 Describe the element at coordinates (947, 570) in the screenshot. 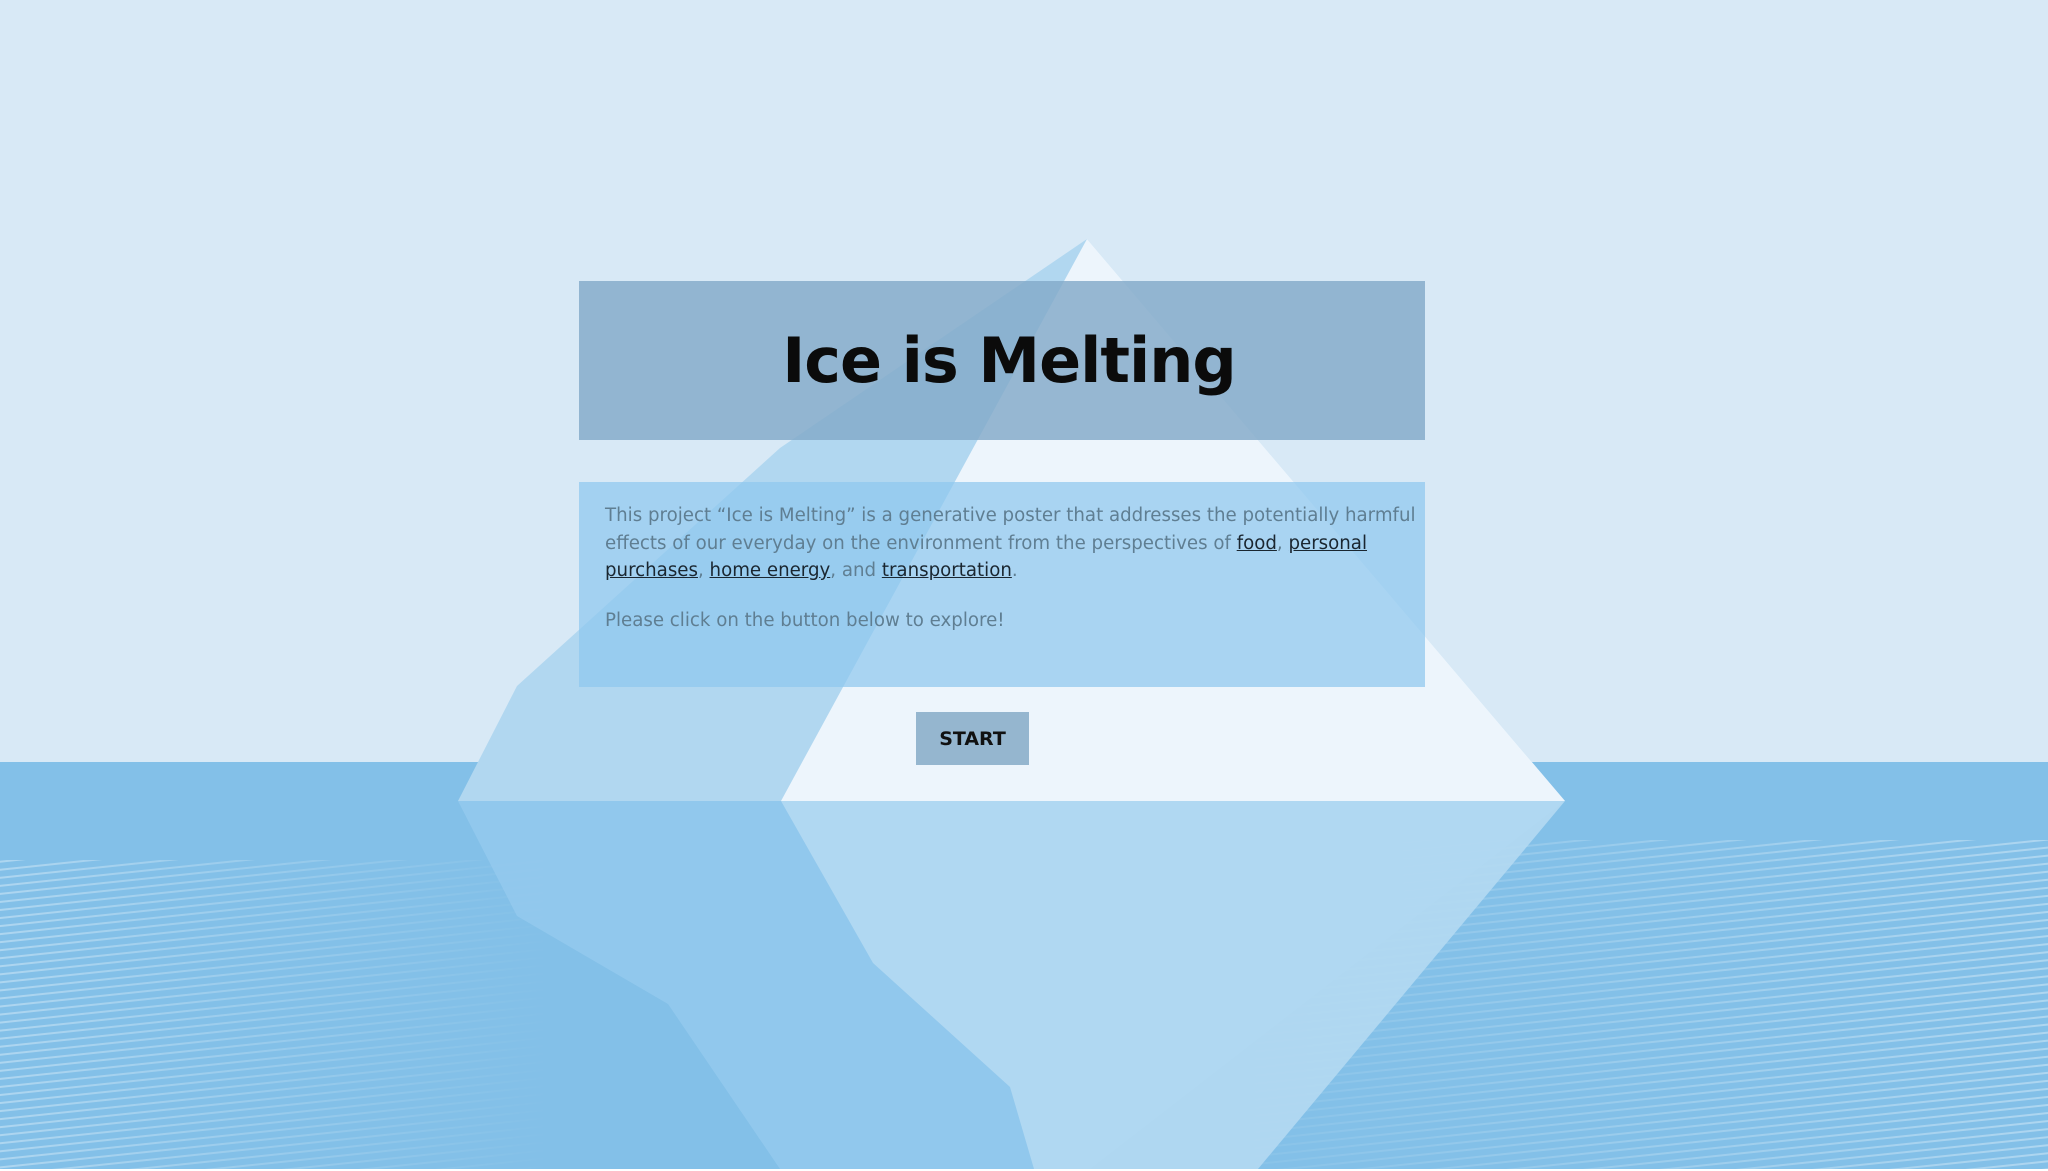

I see `link-transportation: transportation` at that location.